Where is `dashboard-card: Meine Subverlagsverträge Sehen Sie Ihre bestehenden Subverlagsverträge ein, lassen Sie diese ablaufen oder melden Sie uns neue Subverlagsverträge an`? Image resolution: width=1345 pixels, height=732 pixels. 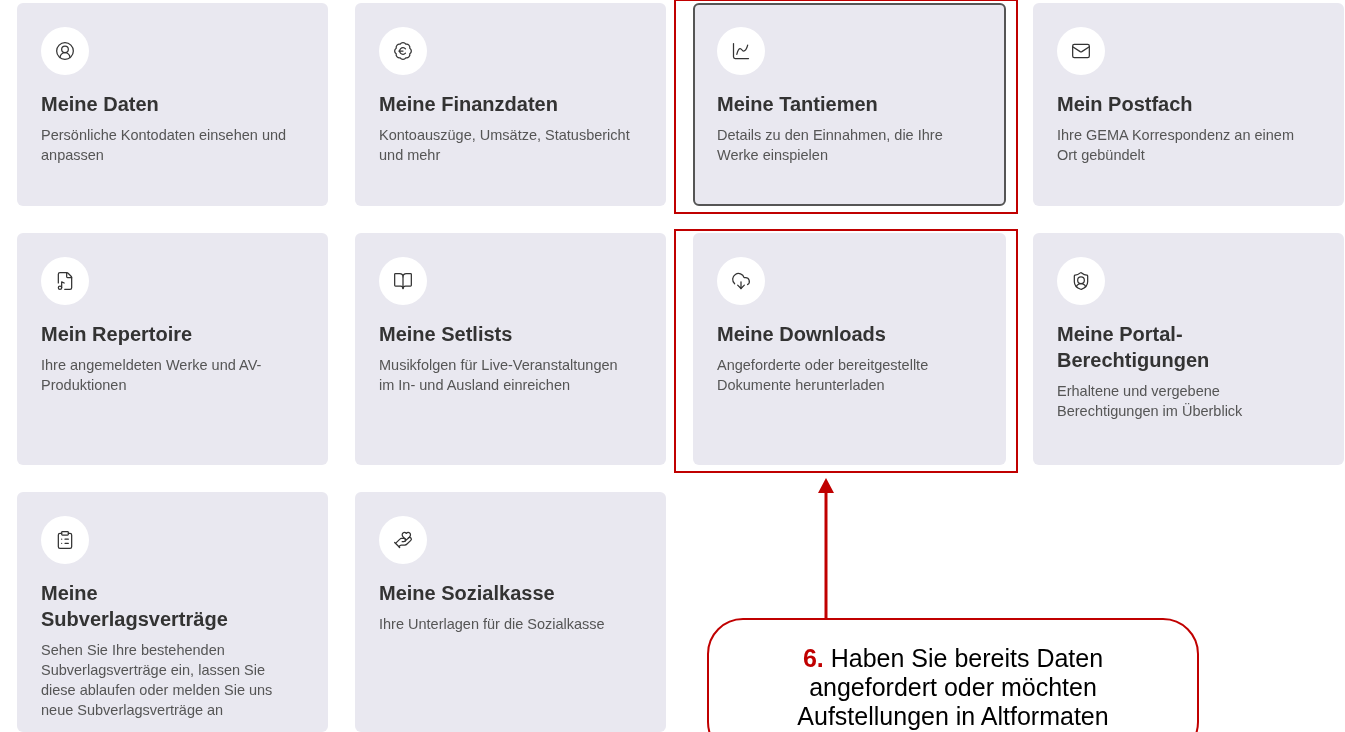 dashboard-card: Meine Subverlagsverträge Sehen Sie Ihre bestehenden Subverlagsverträge ein, lassen Sie diese ablaufen oder melden Sie uns neue Subverlagsverträge an is located at coordinates (172, 612).